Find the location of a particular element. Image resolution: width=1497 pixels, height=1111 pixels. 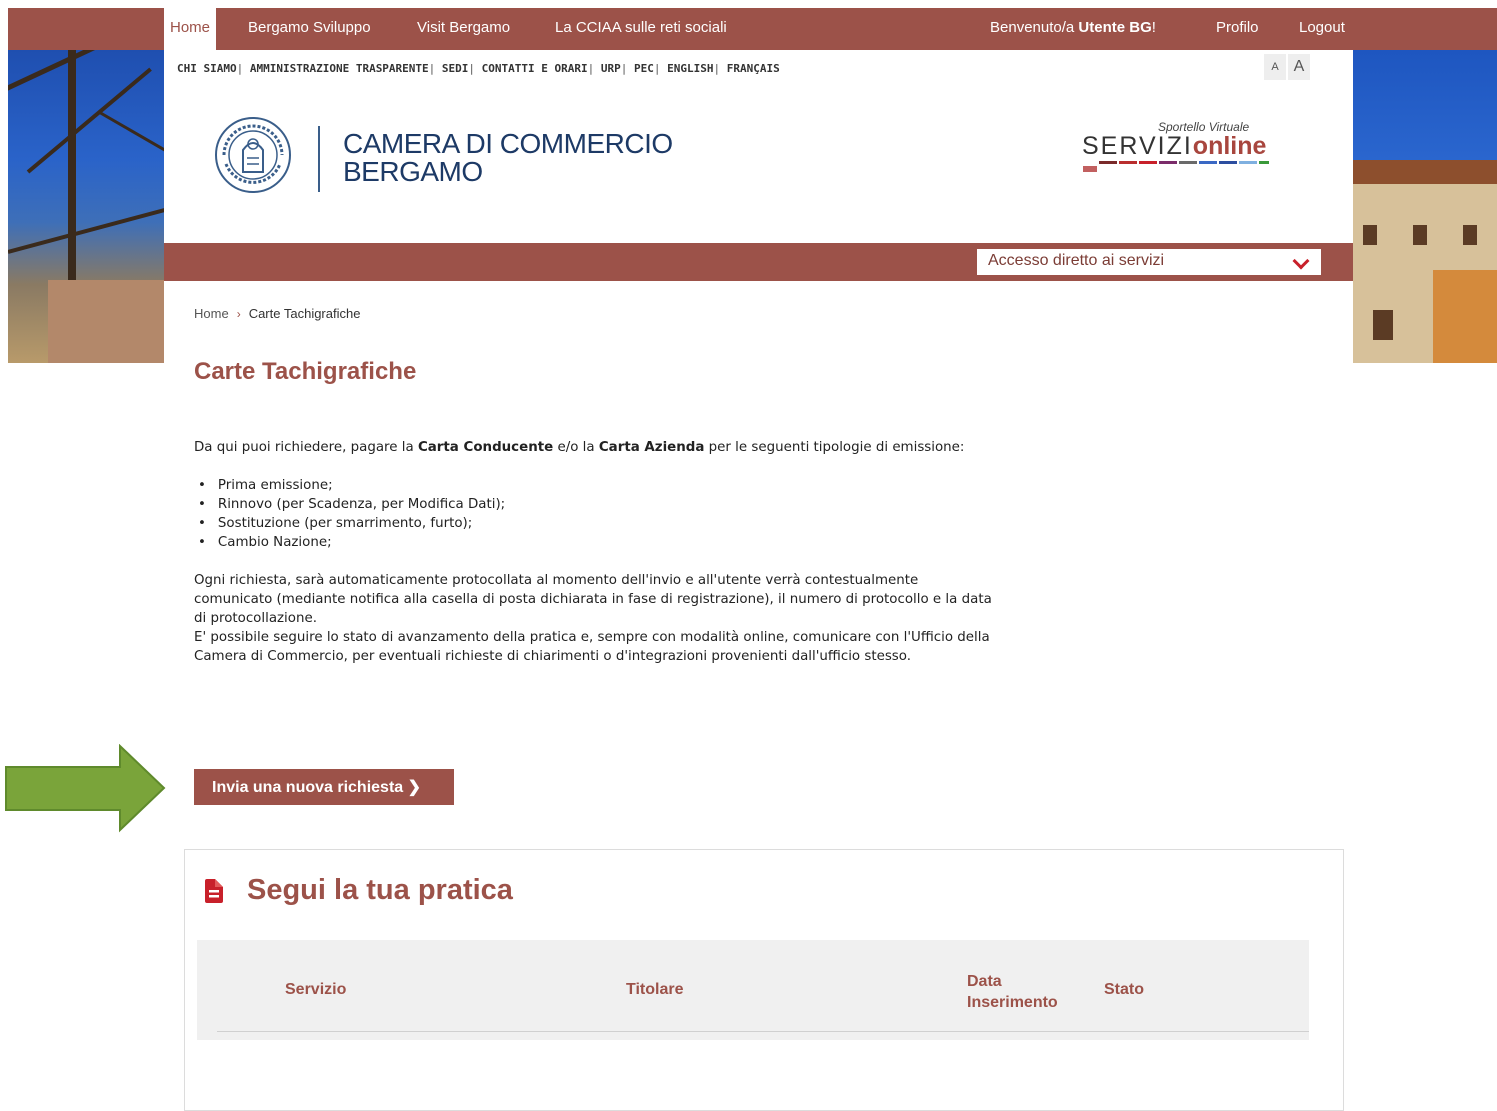

nav-bergamo-sviluppo: Bergamo Sviluppo is located at coordinates (309, 29).